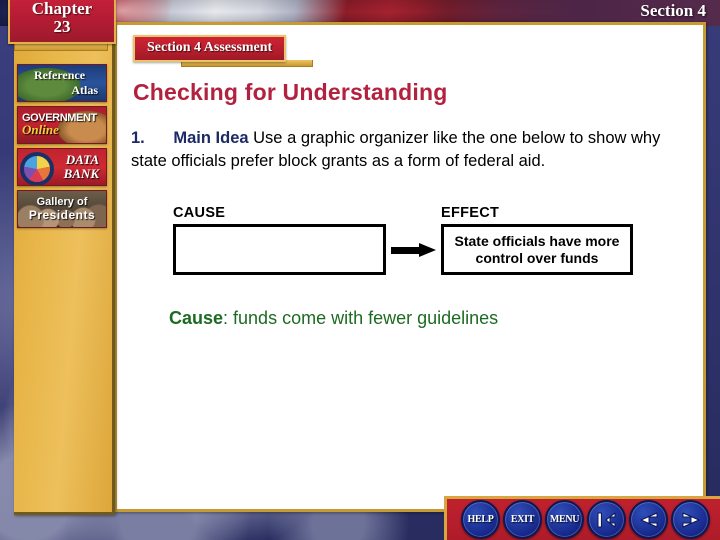 The height and width of the screenshot is (540, 720). I want to click on gallery-of-presidents-caption: Gallery of Presidents, so click(62, 209).